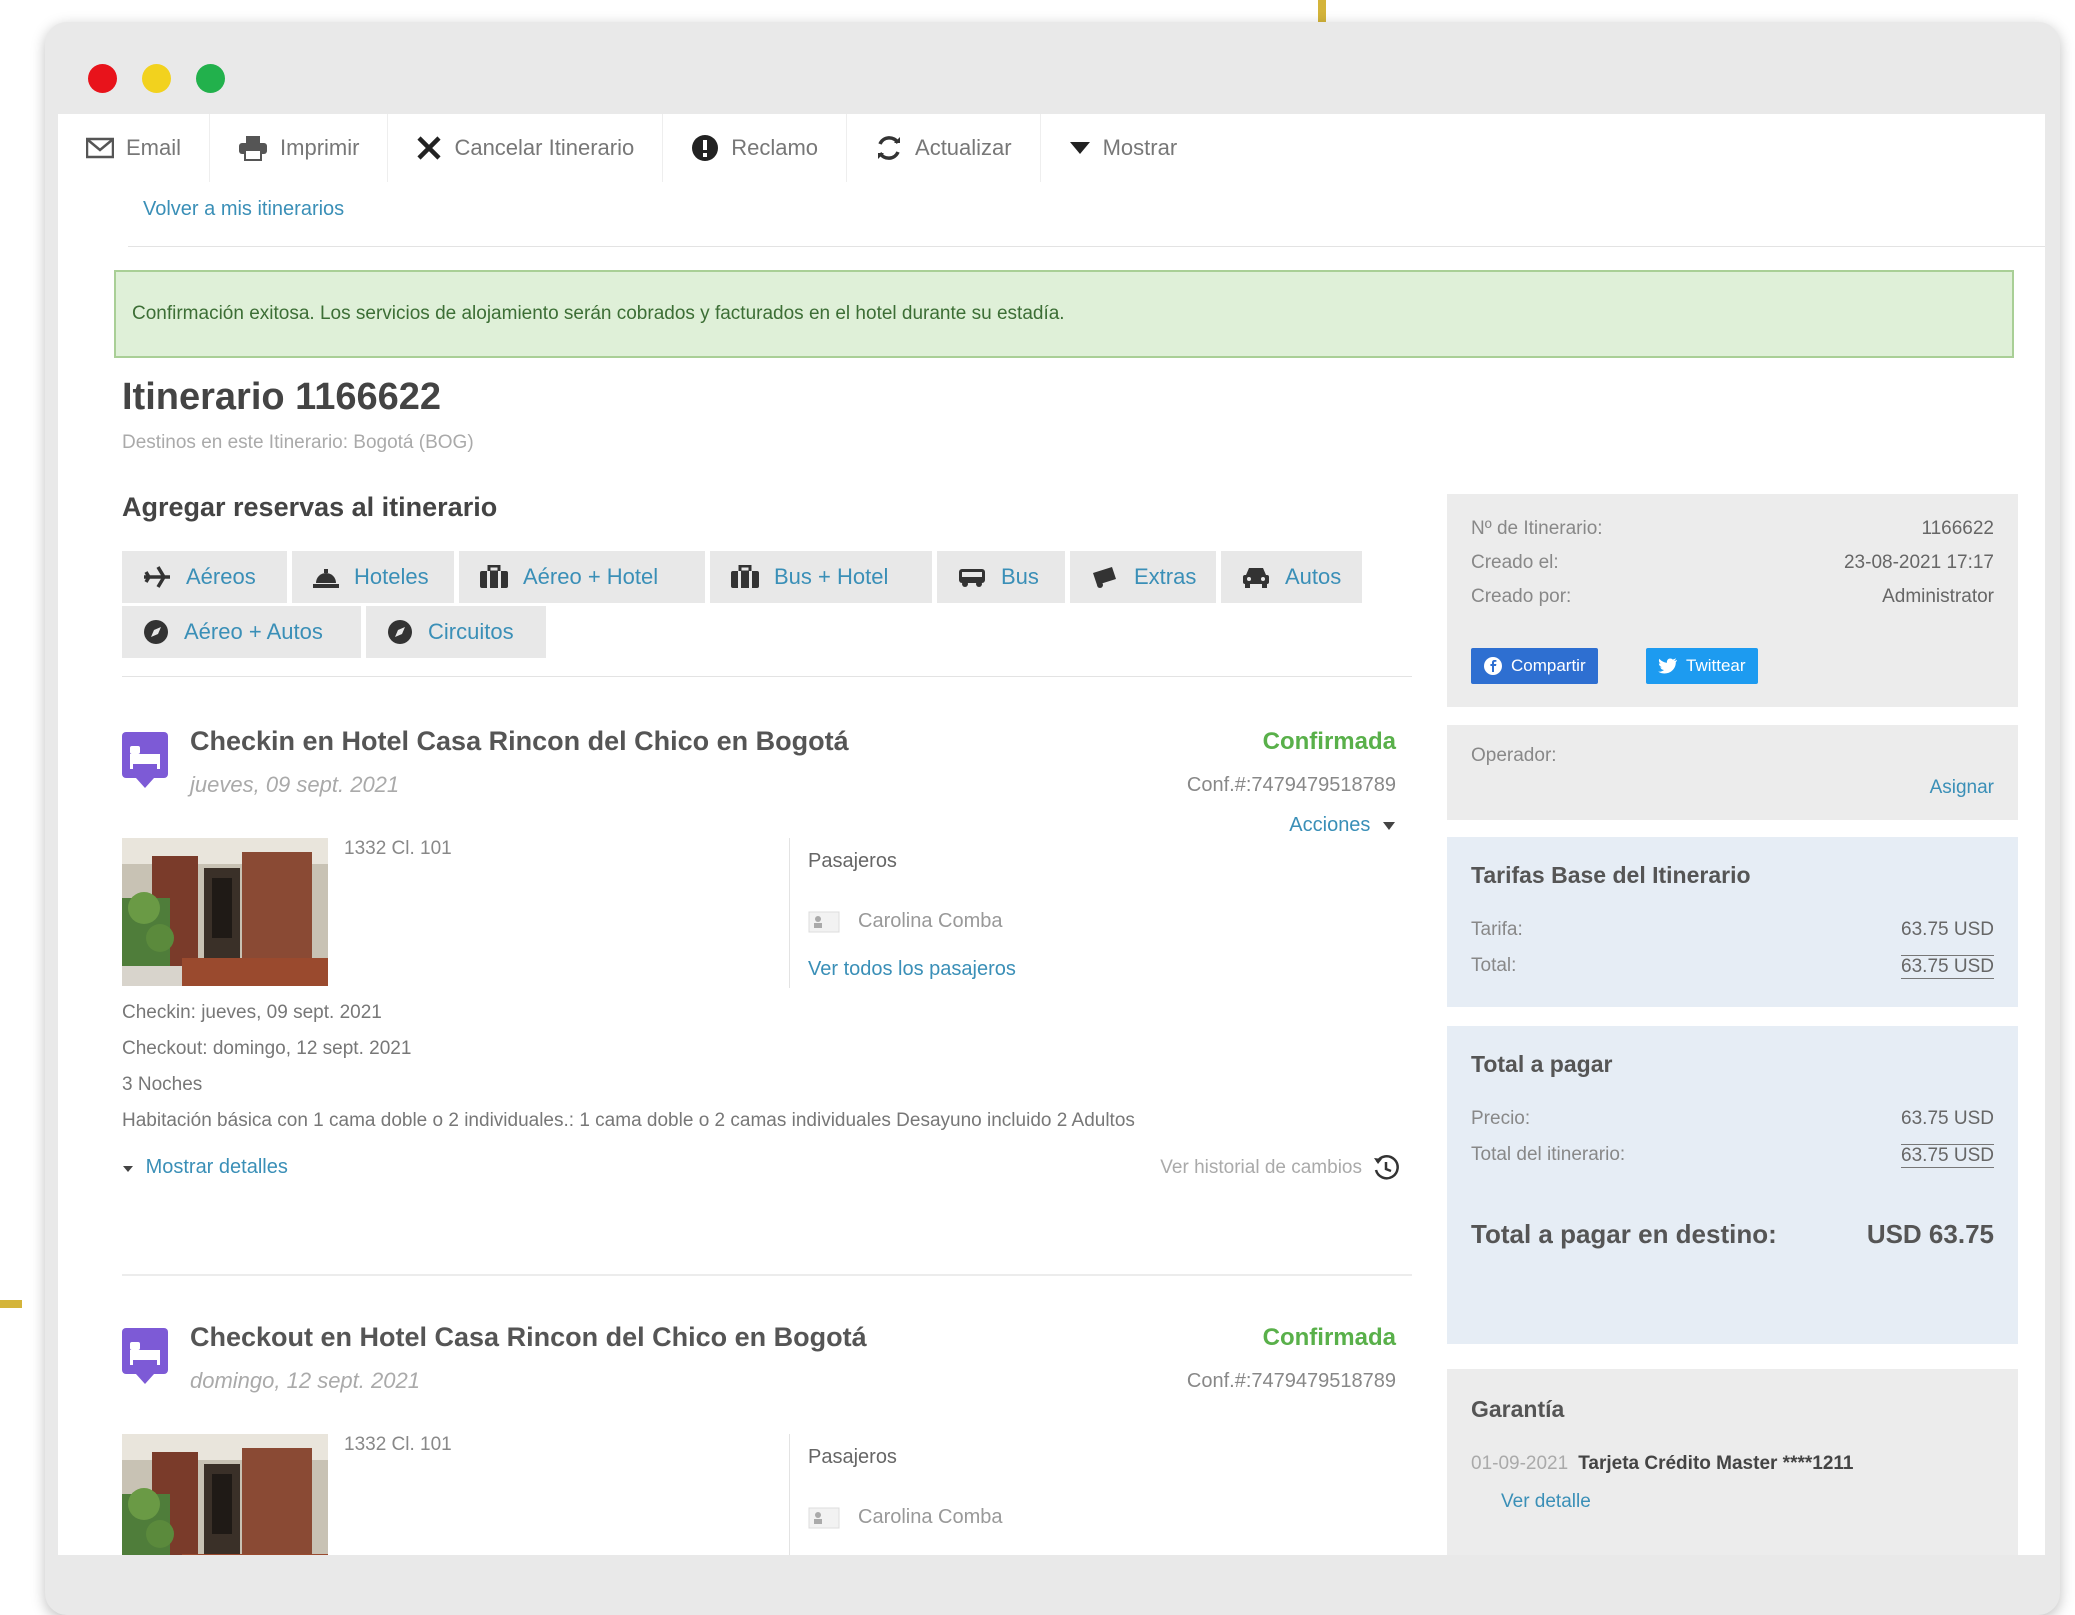  Describe the element at coordinates (253, 631) in the screenshot. I see `flight-cars-label: Aéreo + Autos` at that location.